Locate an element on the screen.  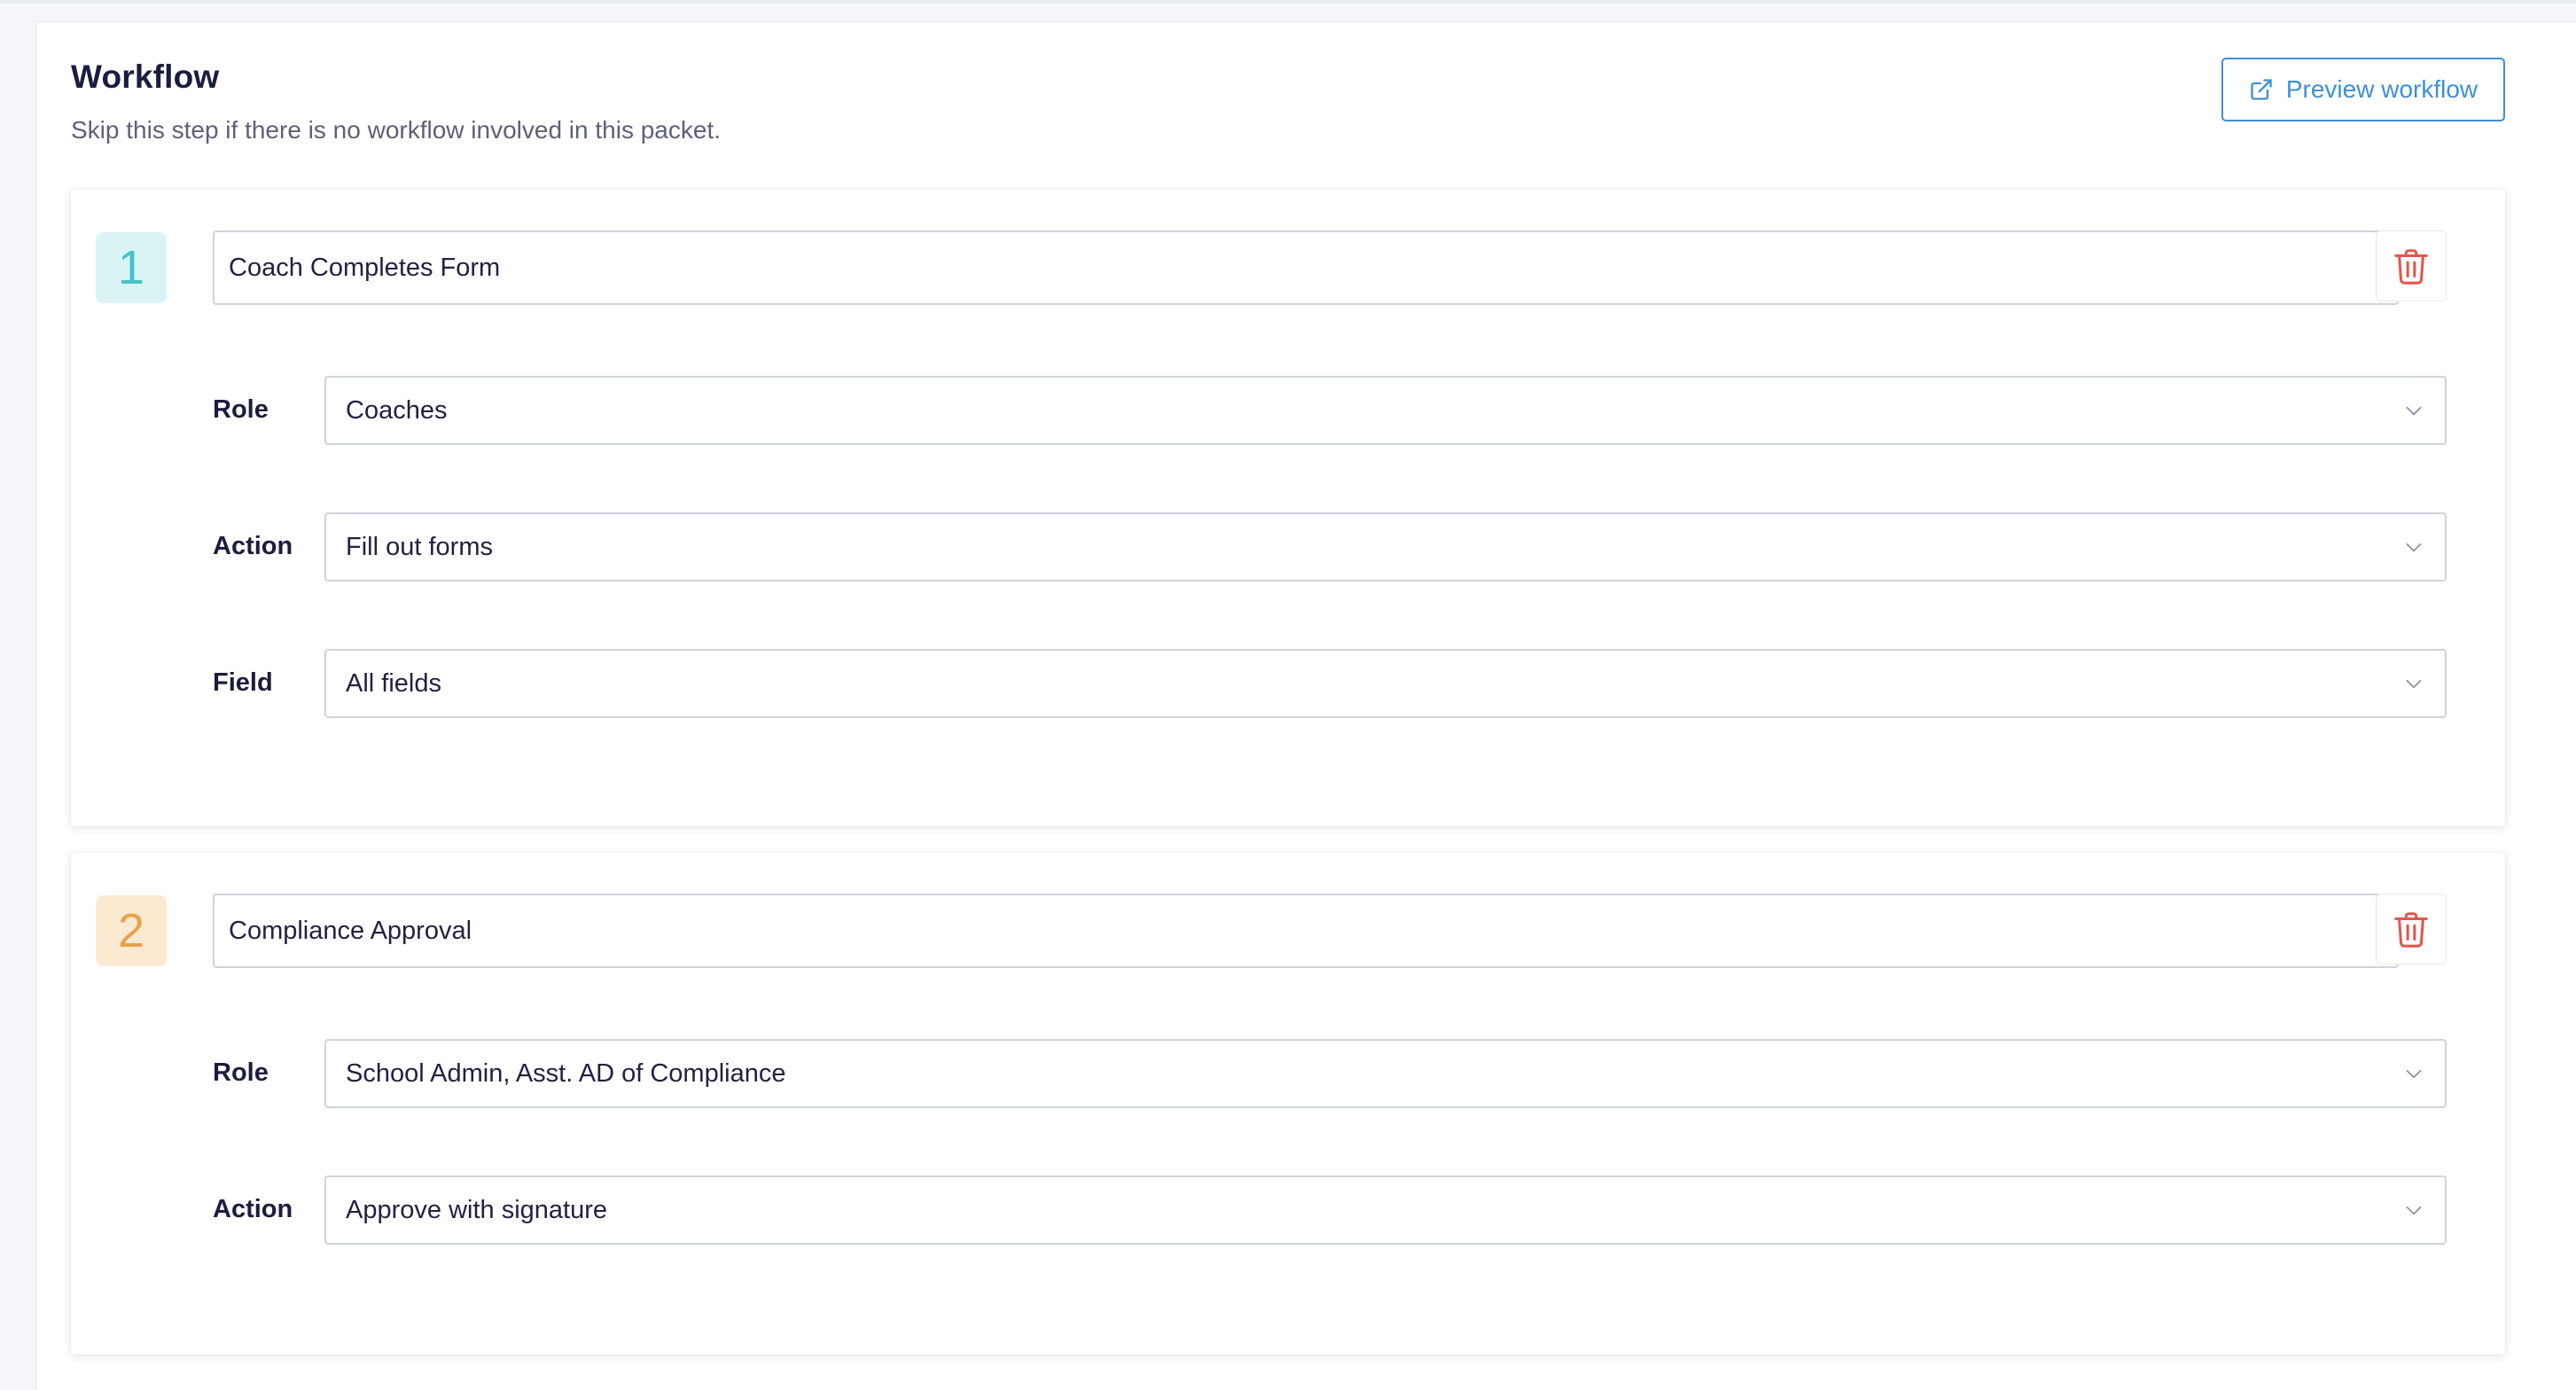
field-select: All fields is located at coordinates (1385, 683).